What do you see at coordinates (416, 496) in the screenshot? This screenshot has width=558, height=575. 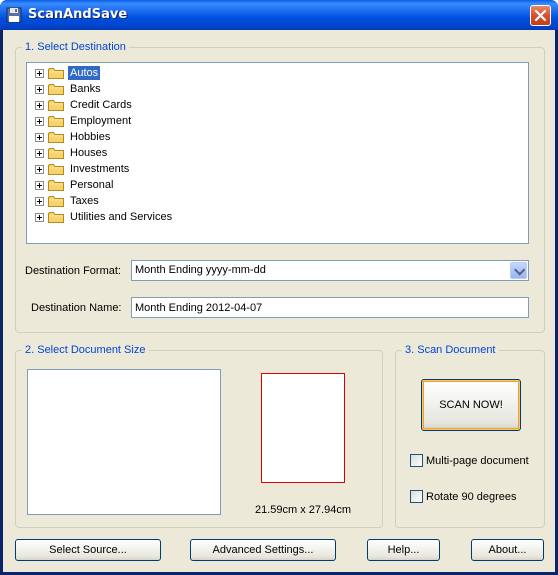 I see `rotate-checkbox` at bounding box center [416, 496].